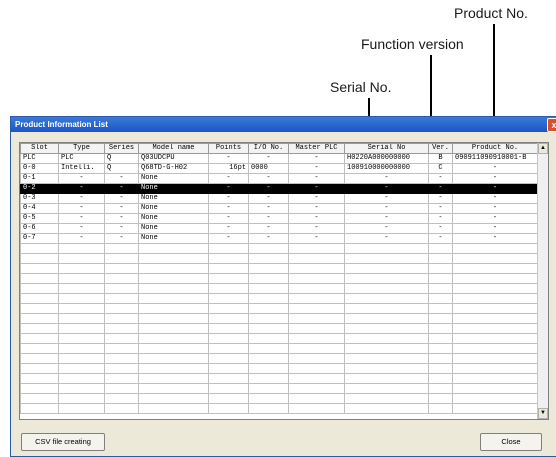  Describe the element at coordinates (440, 148) in the screenshot. I see `column-header: Ver.` at that location.